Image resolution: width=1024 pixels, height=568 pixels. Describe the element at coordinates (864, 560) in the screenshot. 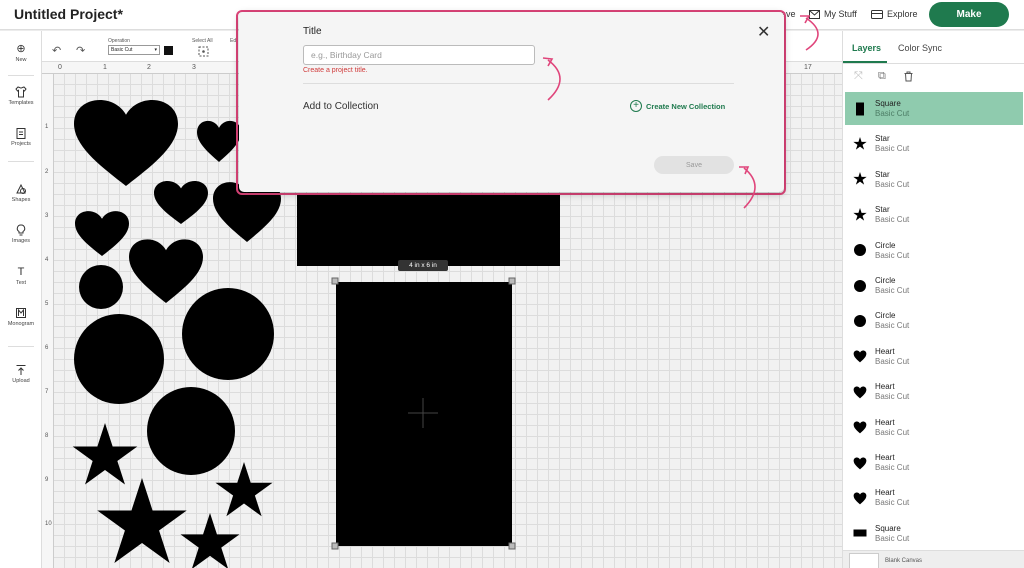

I see `canvas-thumbnail` at that location.